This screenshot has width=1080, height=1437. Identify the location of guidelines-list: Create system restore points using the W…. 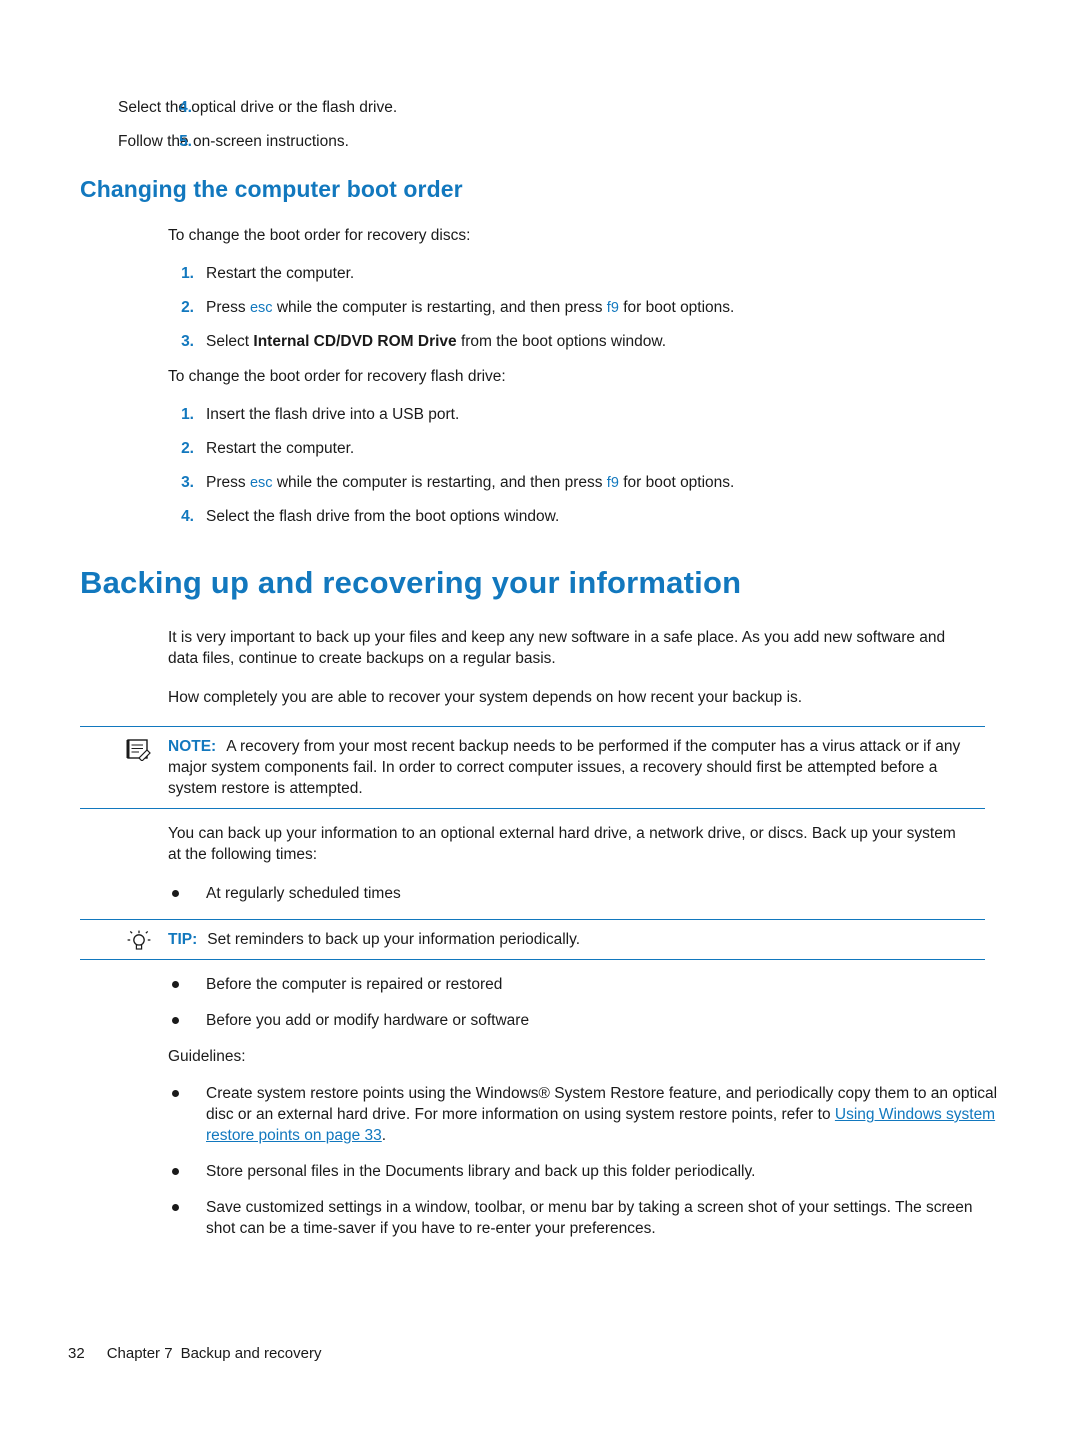
(538, 1161).